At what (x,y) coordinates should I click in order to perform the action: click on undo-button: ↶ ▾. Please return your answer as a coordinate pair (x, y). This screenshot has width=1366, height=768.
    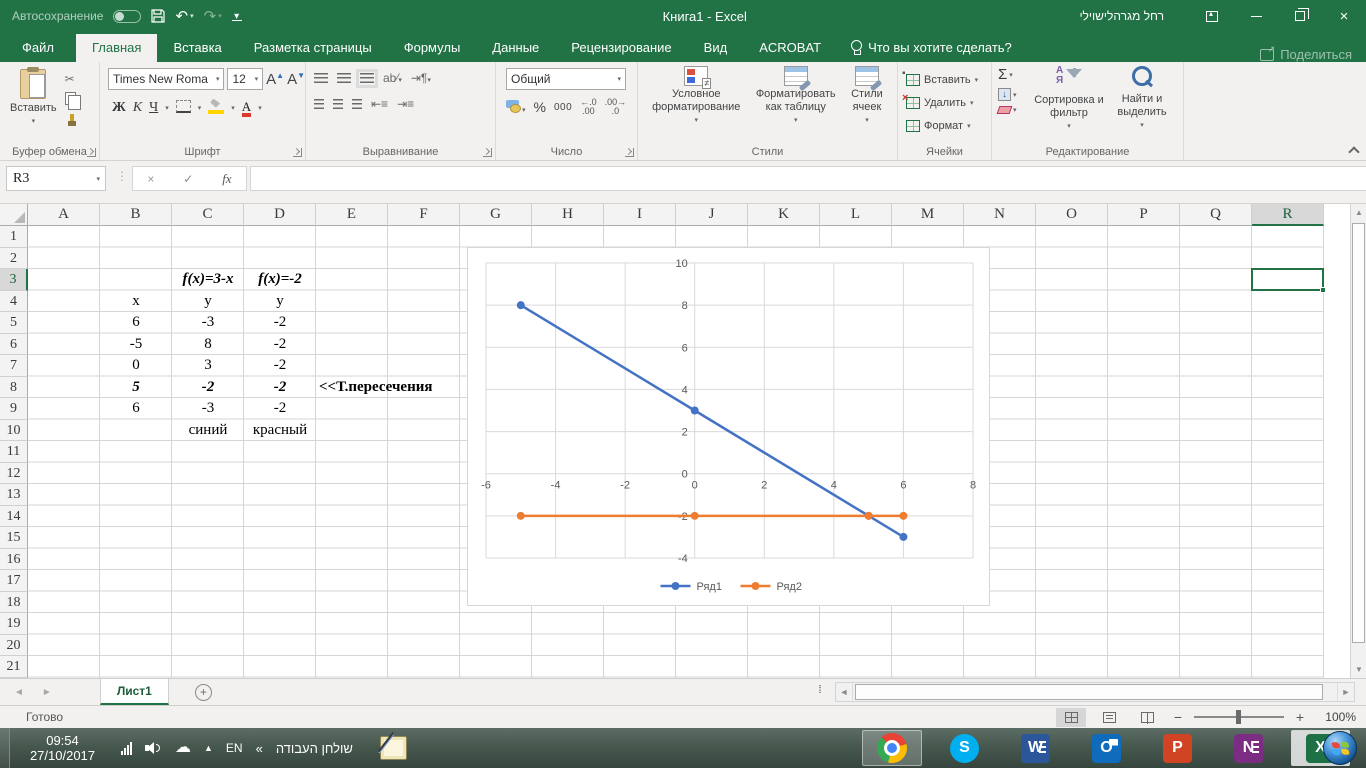
    Looking at the image, I should click on (184, 16).